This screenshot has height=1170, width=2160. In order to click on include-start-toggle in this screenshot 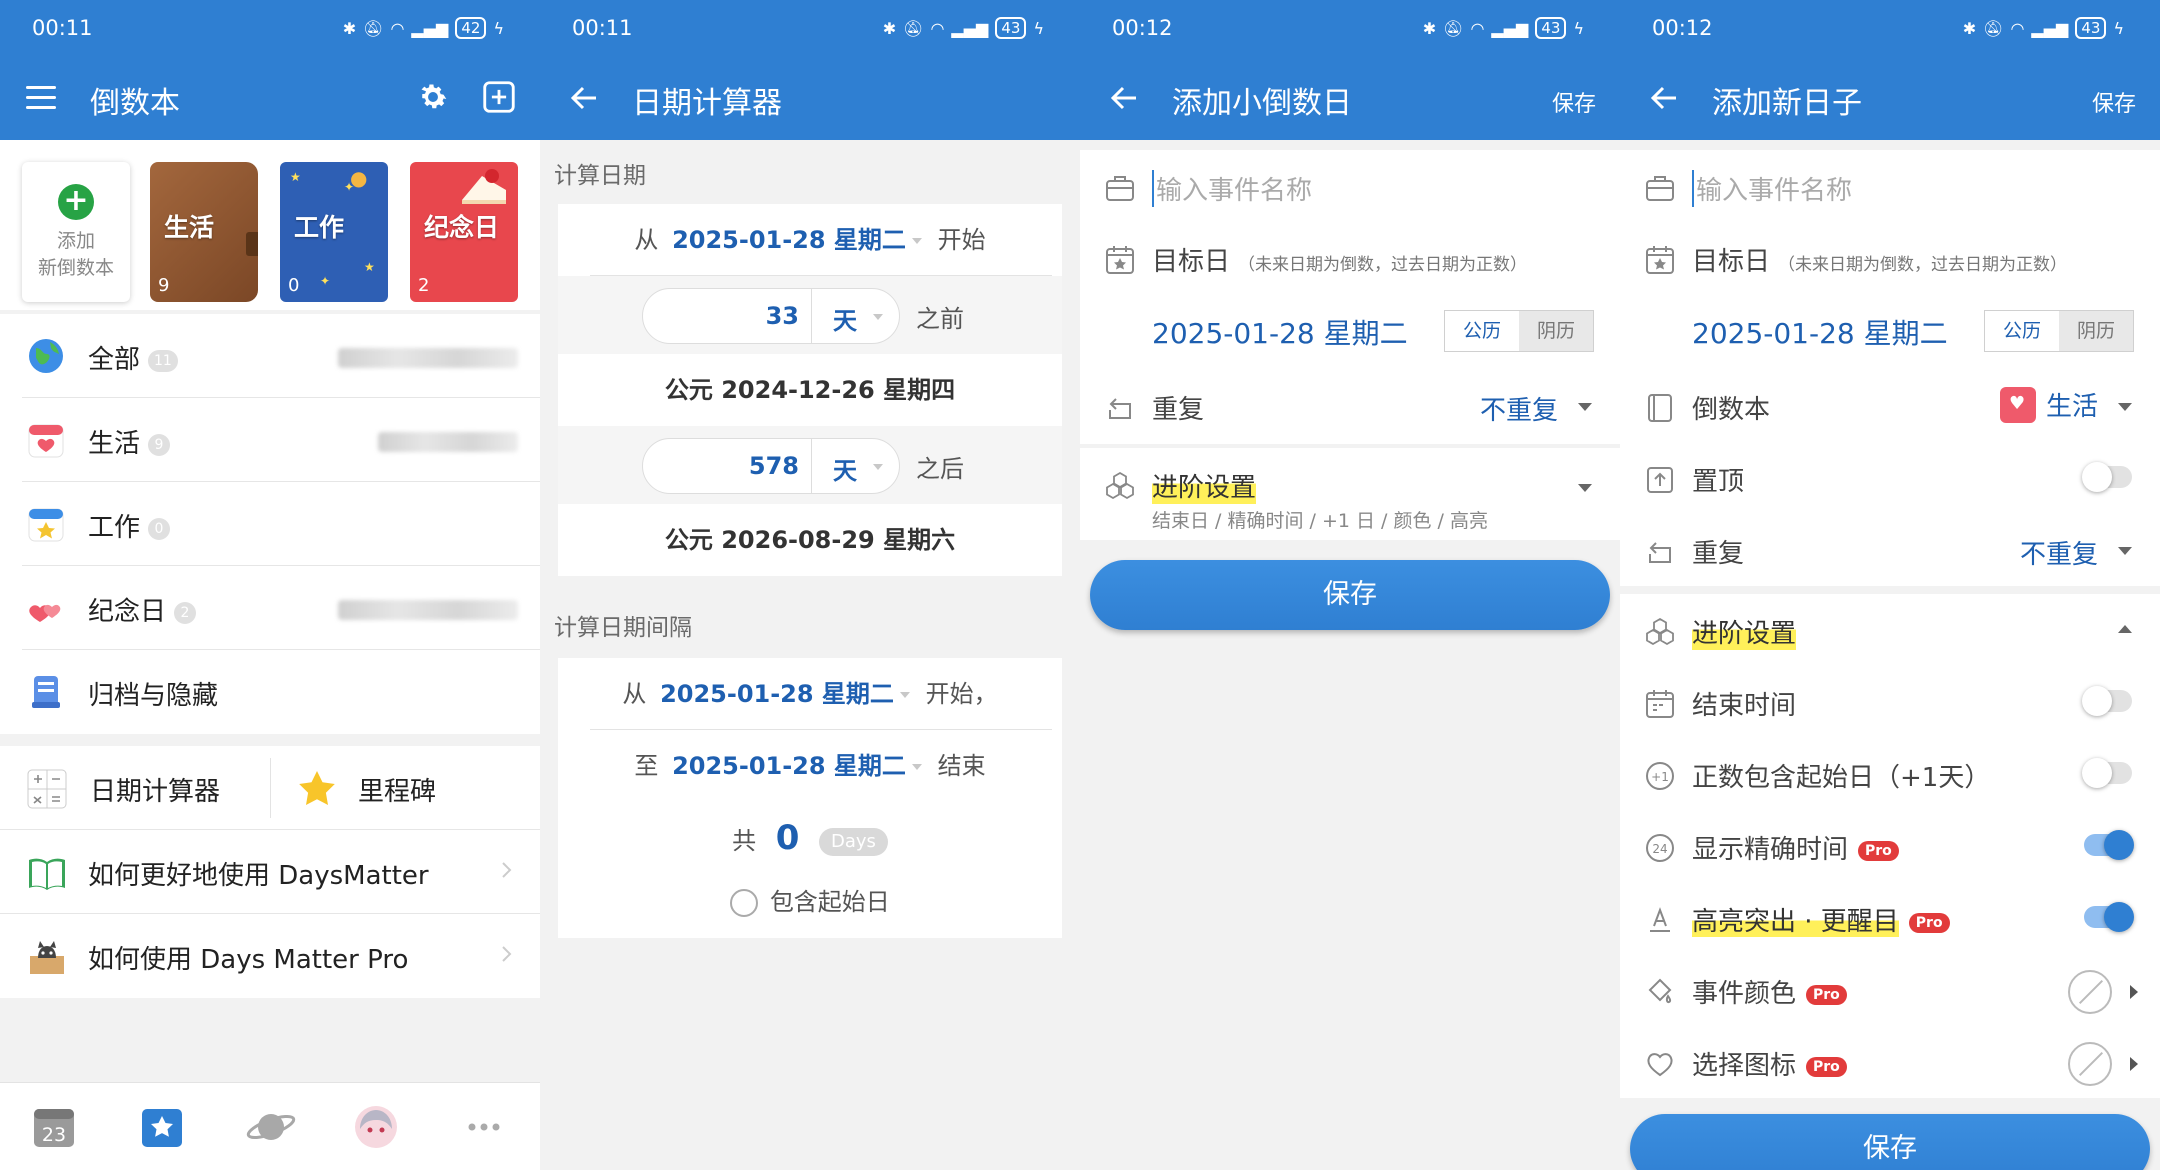, I will do `click(2107, 773)`.